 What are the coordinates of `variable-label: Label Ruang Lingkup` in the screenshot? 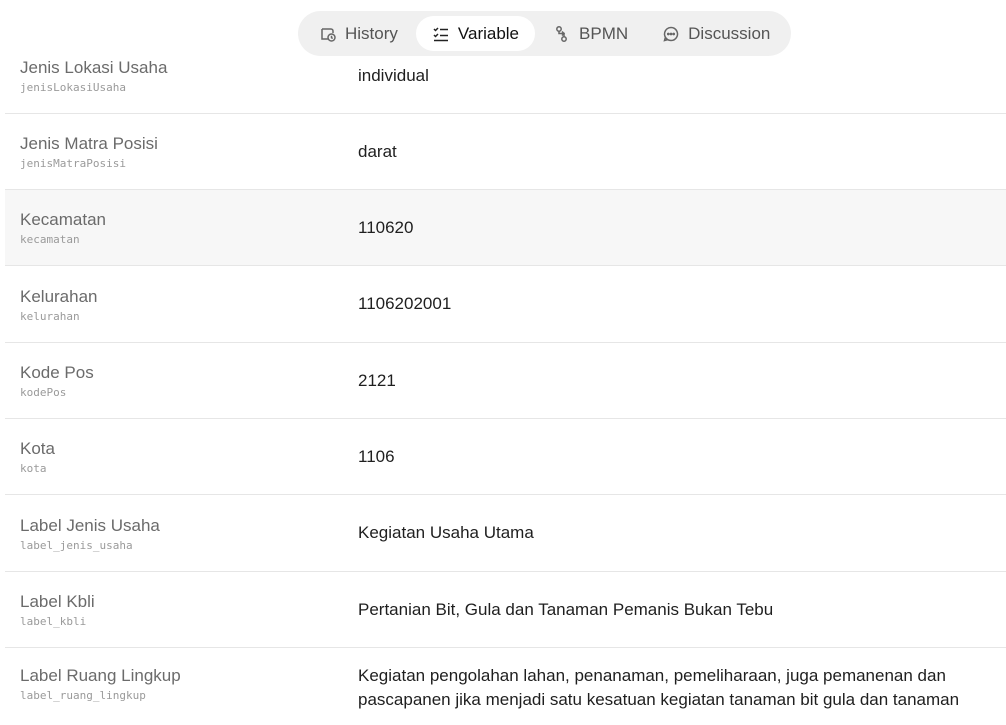 It's located at (100, 675).